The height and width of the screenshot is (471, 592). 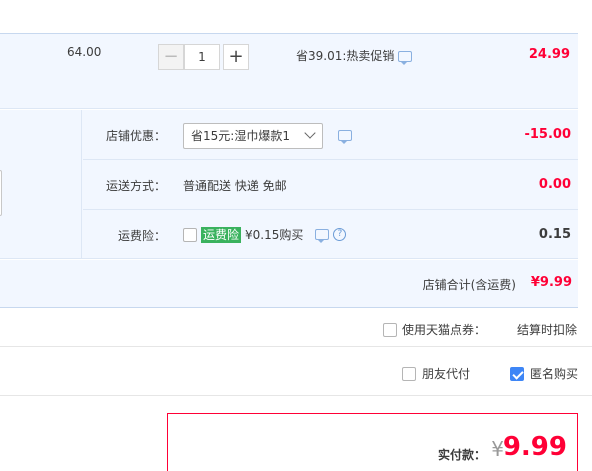 What do you see at coordinates (547, 330) in the screenshot?
I see `coupon-note: 结算时扣除` at bounding box center [547, 330].